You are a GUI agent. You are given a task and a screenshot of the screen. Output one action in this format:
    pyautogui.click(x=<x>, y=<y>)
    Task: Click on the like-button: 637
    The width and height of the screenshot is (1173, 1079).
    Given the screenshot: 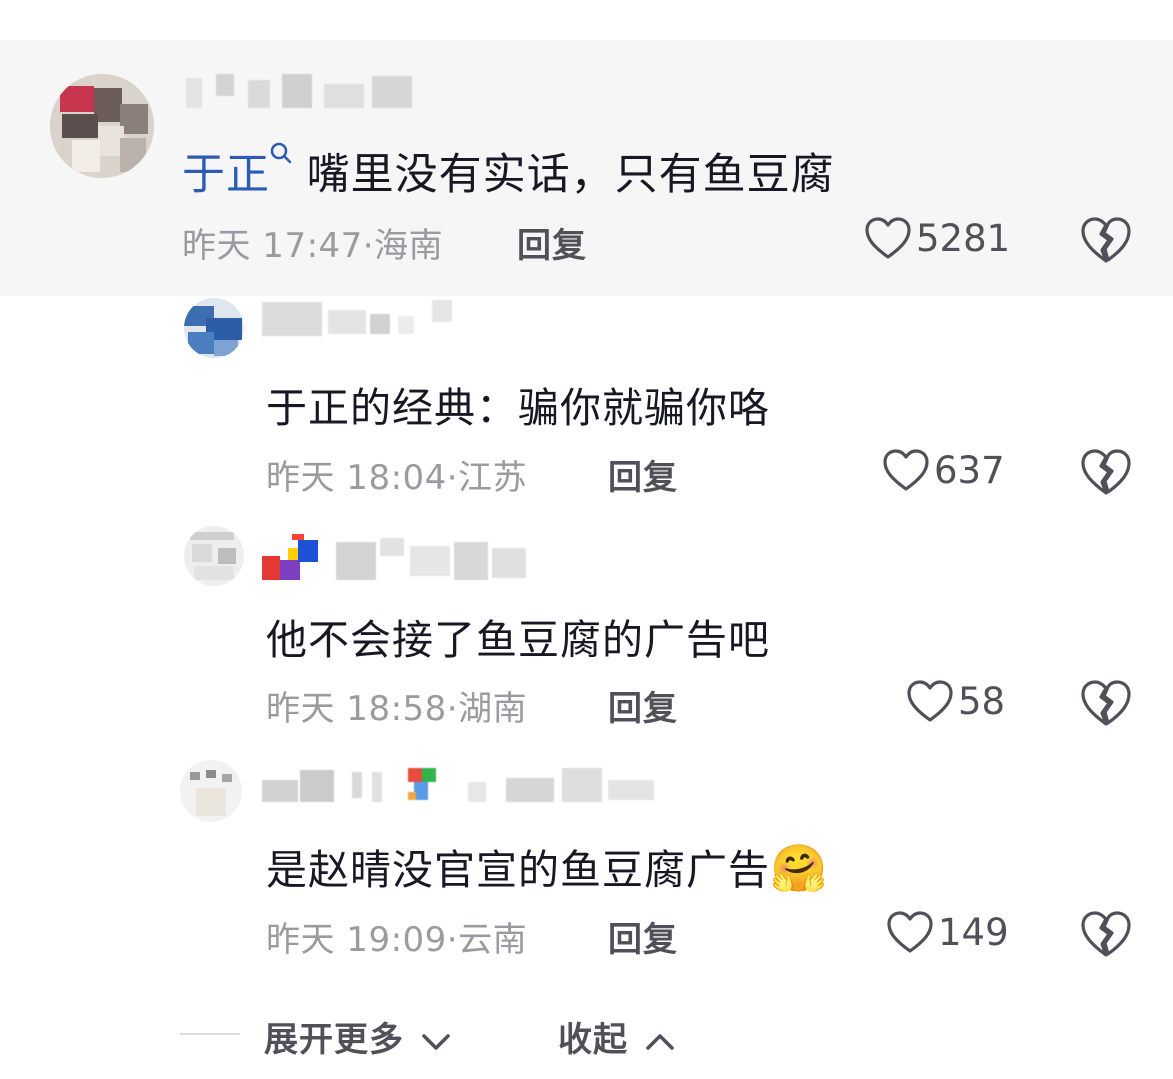 What is the action you would take?
    pyautogui.click(x=943, y=470)
    